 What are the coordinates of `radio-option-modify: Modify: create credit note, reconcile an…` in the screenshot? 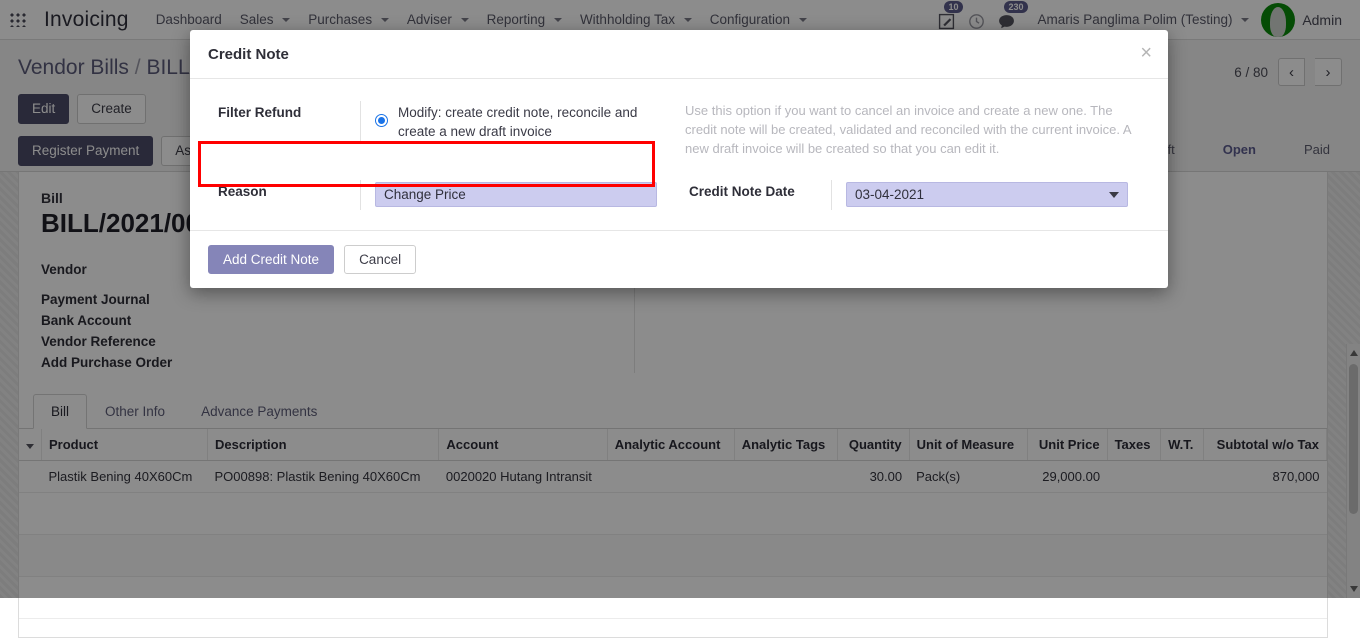 It's located at (522, 122).